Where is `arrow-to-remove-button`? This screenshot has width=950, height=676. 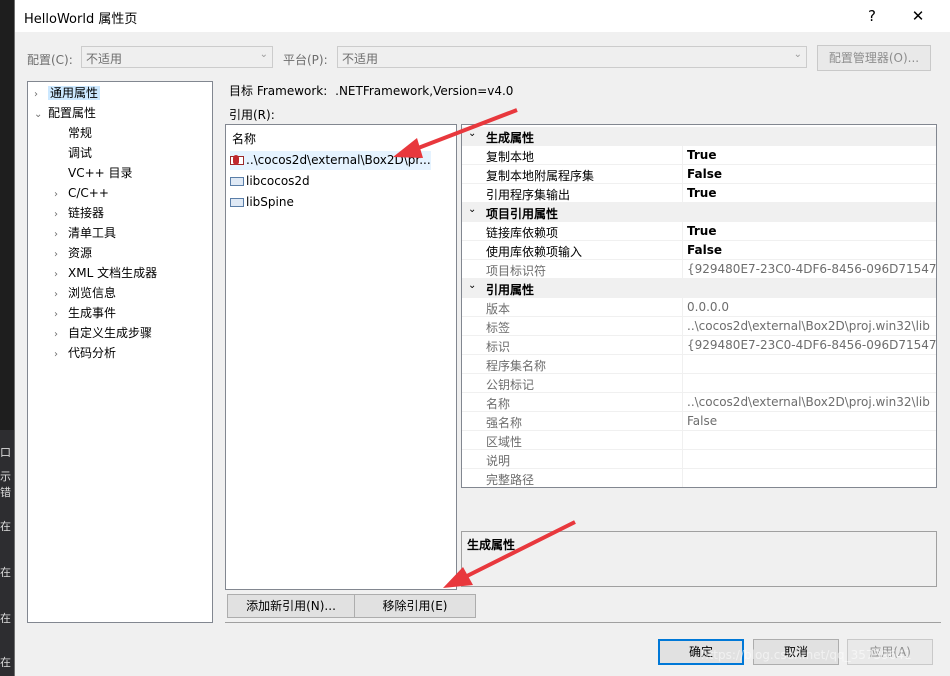 arrow-to-remove-button is located at coordinates (509, 554).